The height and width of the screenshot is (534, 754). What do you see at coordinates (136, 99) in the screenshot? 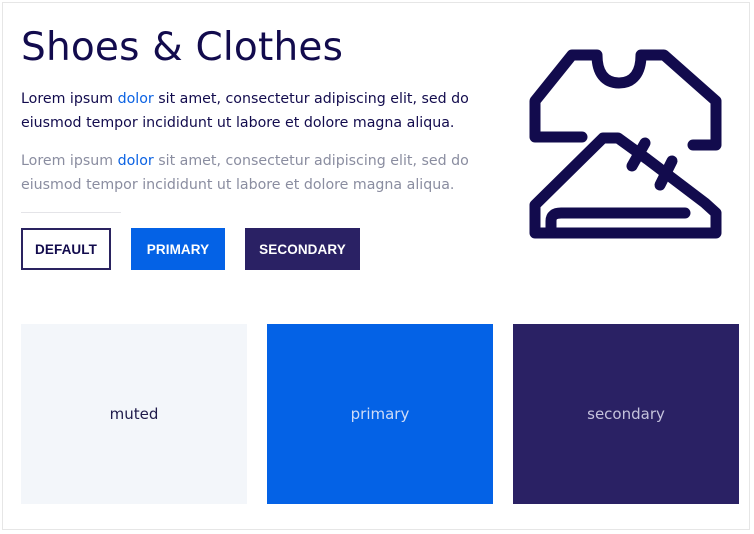
I see `paragraph-link: dolor` at bounding box center [136, 99].